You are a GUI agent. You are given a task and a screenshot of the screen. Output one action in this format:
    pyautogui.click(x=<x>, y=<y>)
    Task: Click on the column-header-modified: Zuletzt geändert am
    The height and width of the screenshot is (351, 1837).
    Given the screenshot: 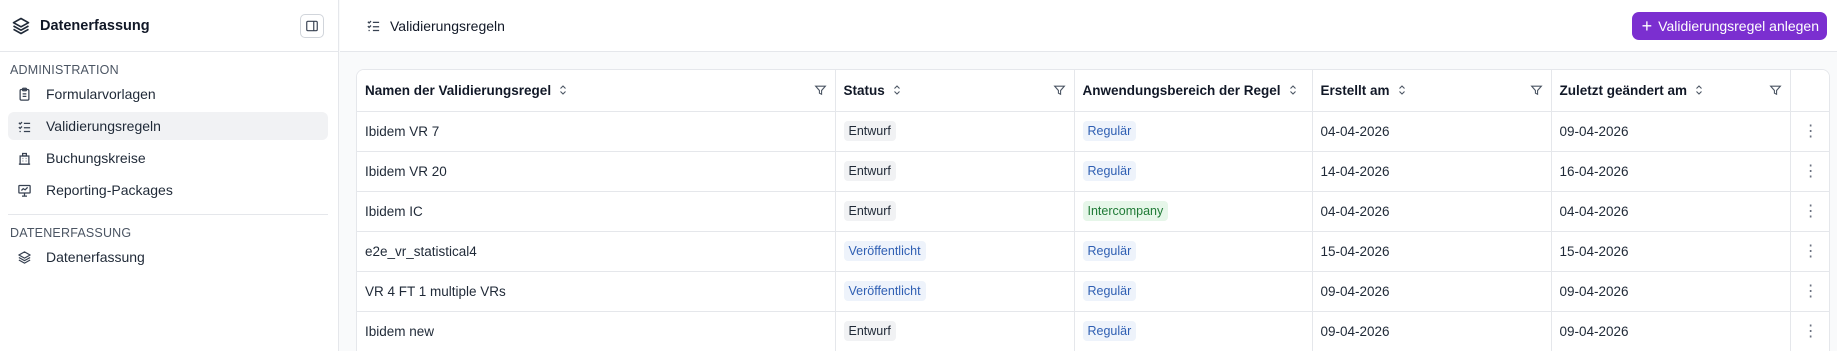 What is the action you would take?
    pyautogui.click(x=1671, y=91)
    